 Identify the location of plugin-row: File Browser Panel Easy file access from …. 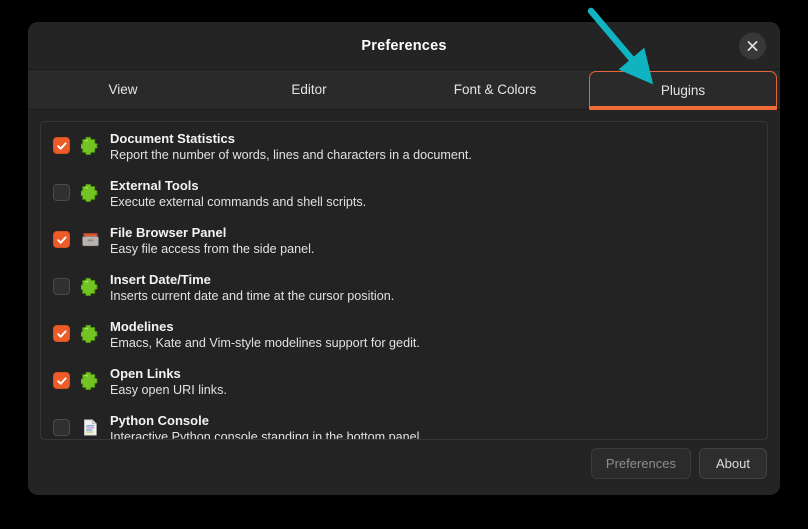
(404, 239).